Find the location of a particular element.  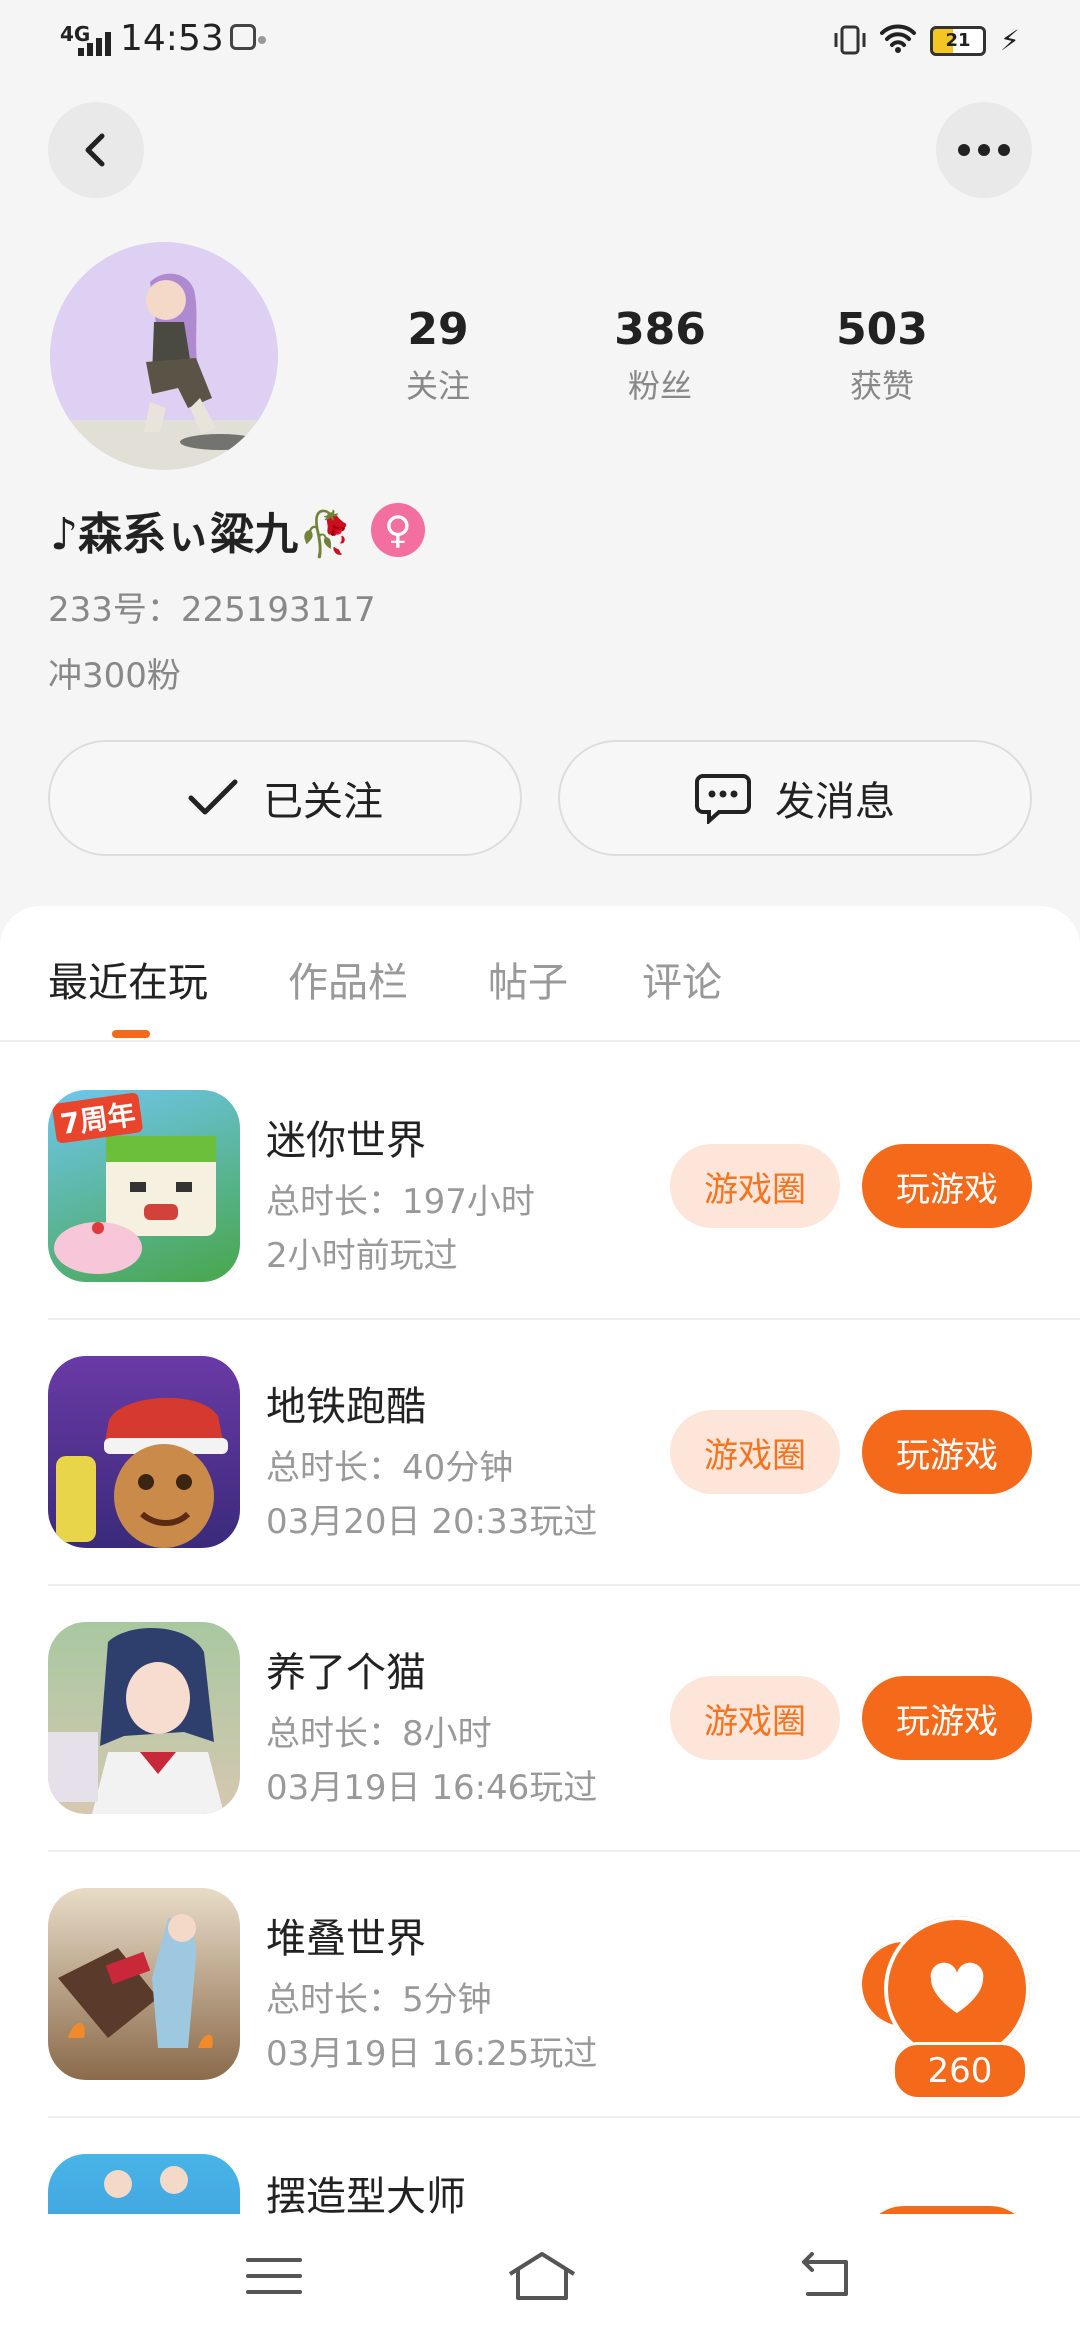

stat-followers-count: 386 is located at coordinates (660, 329).